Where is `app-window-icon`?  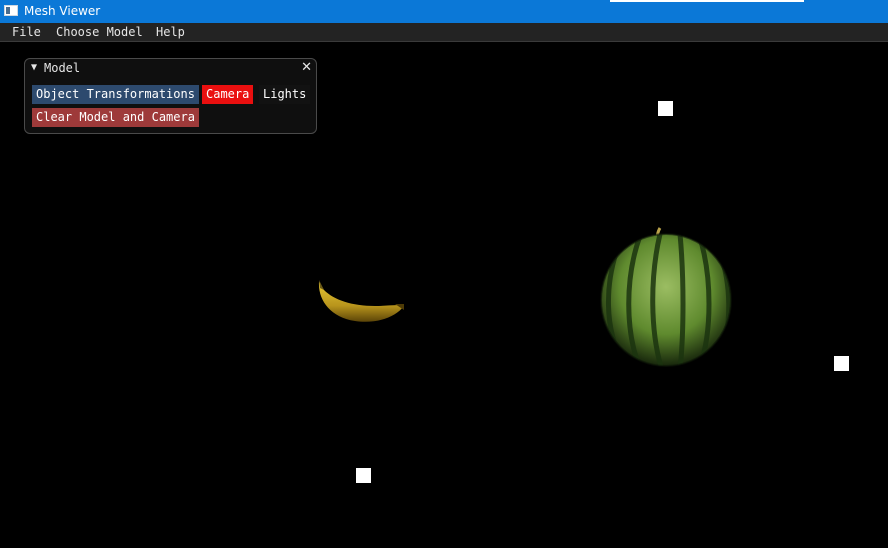
app-window-icon is located at coordinates (11, 10).